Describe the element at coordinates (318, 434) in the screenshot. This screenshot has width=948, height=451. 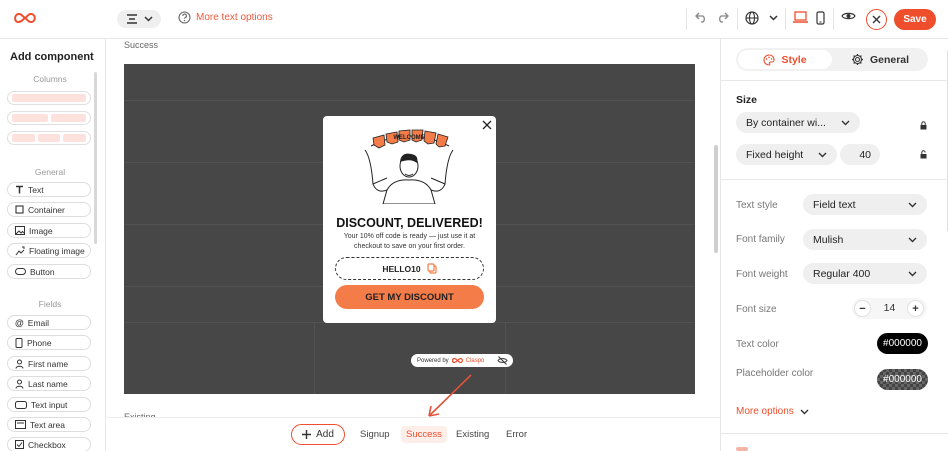
I see `add-state-button: Add` at that location.